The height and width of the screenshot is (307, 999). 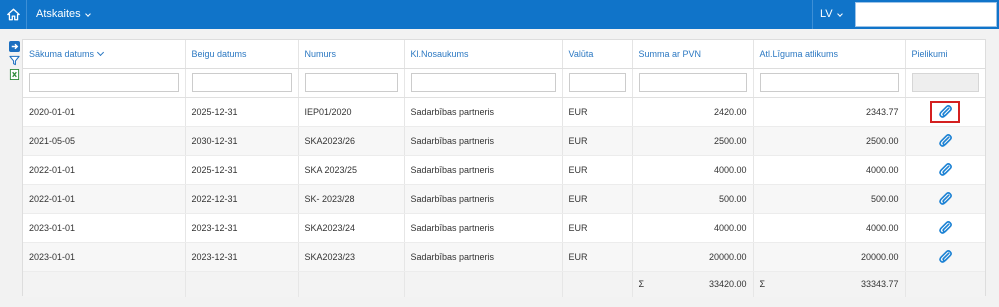 I want to click on filter-attachments, so click(x=945, y=82).